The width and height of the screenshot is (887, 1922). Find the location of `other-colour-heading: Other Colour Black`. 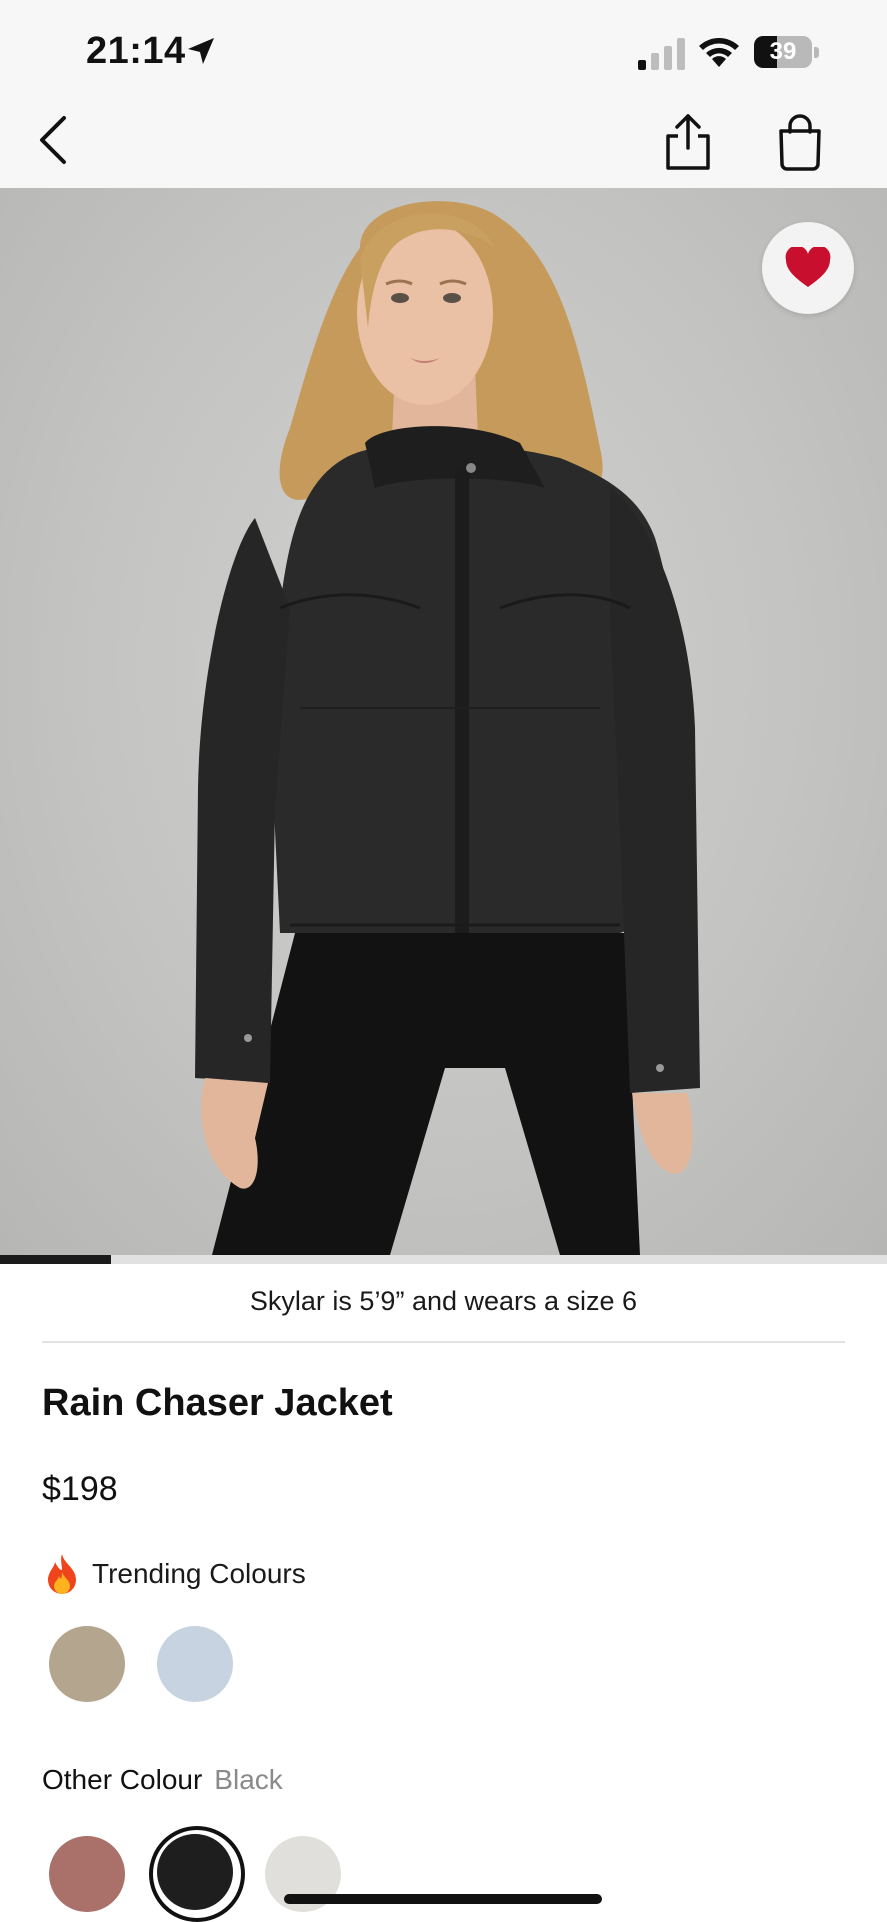

other-colour-heading: Other Colour Black is located at coordinates (162, 1780).